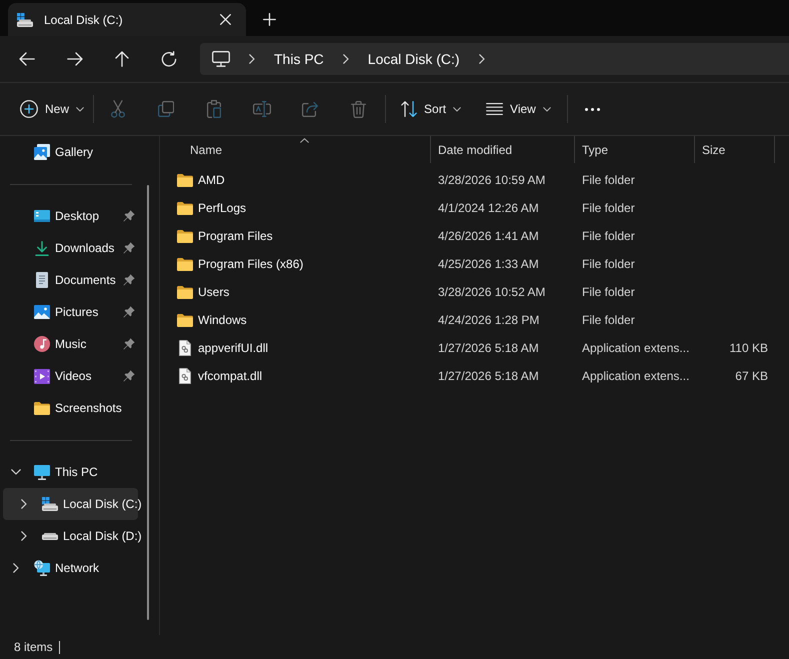  I want to click on file-row: Windows 4/24/2026 1:28 PM File folder, so click(477, 320).